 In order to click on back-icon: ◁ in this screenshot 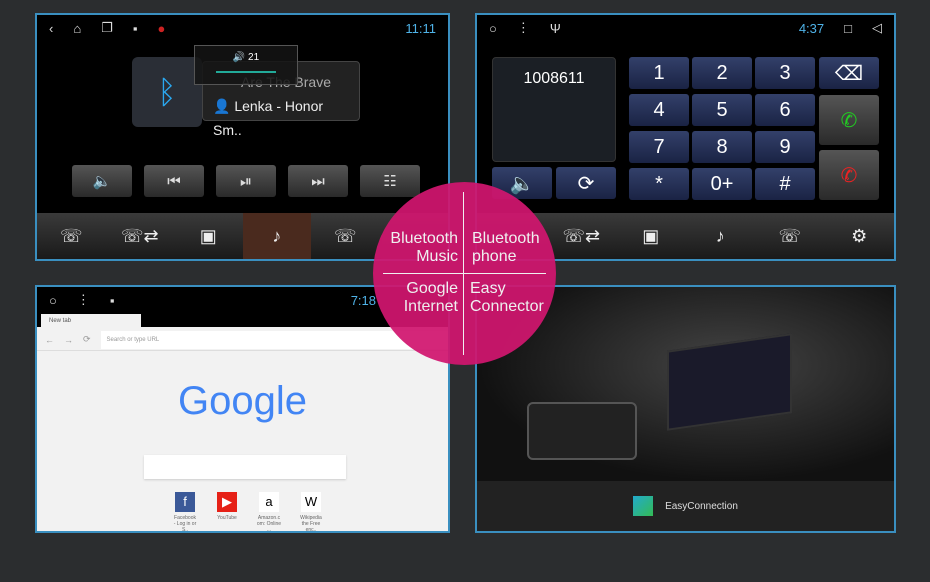, I will do `click(877, 28)`.